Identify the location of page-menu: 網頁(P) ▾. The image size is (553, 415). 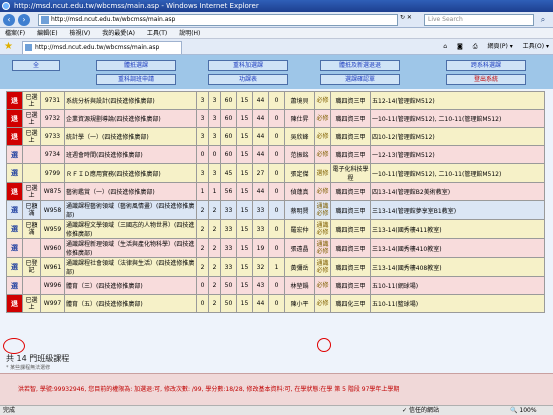
(500, 46).